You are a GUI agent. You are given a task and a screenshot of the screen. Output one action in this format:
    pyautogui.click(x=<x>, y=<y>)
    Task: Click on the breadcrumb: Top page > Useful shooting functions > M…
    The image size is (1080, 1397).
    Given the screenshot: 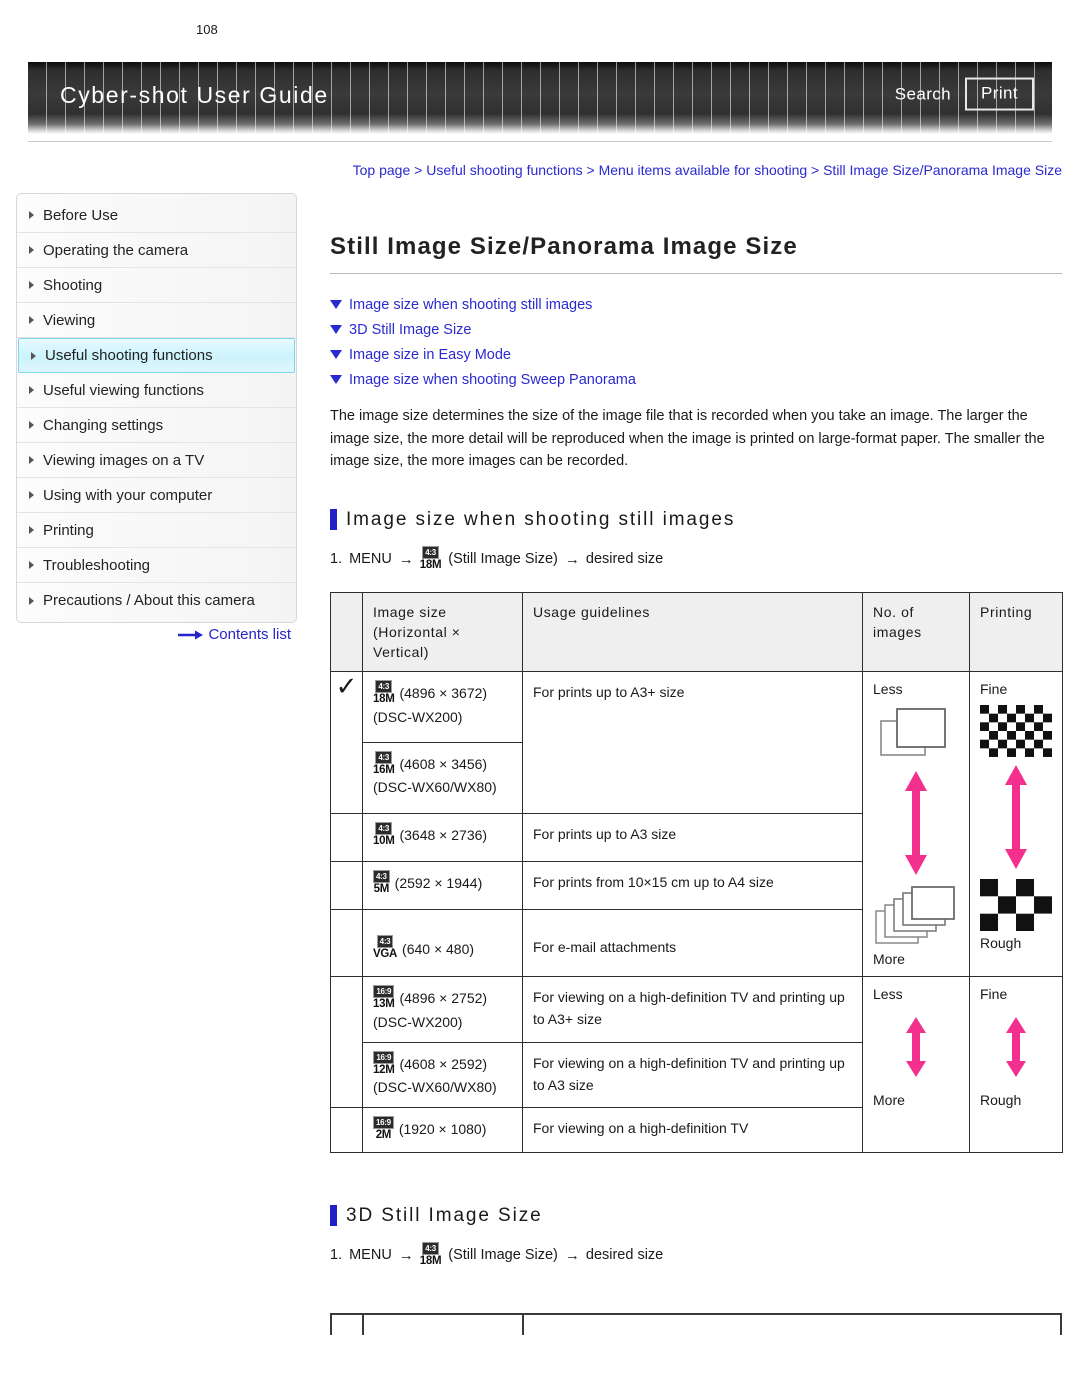 What is the action you would take?
    pyautogui.click(x=696, y=170)
    